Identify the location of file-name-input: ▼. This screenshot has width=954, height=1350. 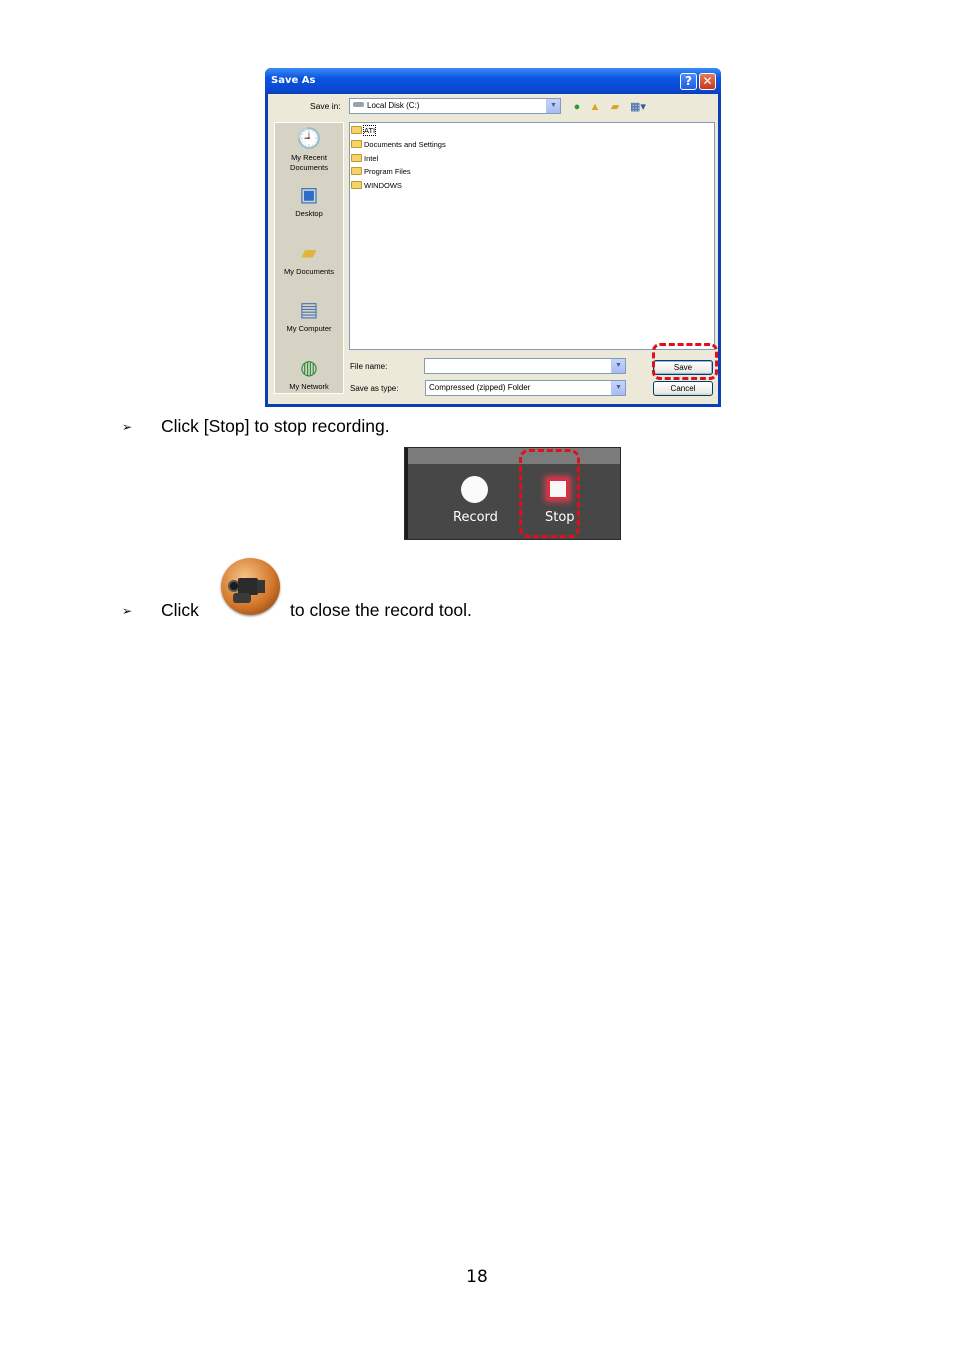
(525, 366).